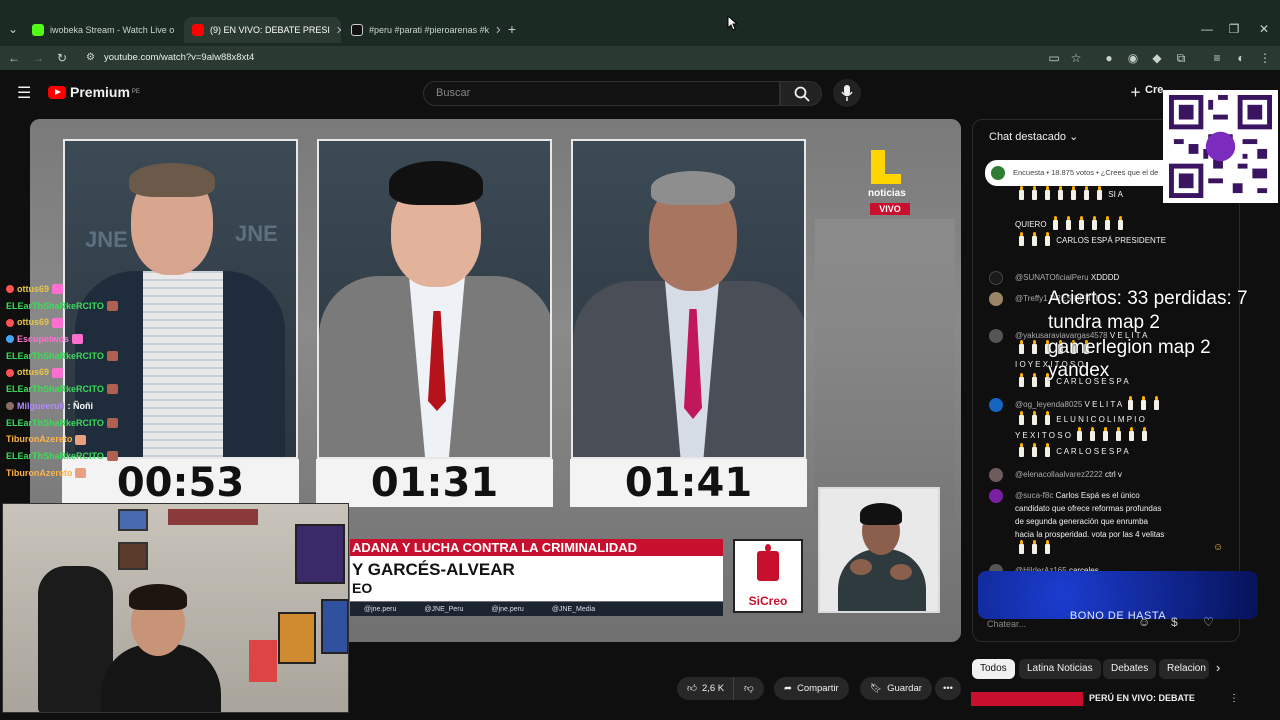  I want to click on back-icon: ←, so click(14, 58).